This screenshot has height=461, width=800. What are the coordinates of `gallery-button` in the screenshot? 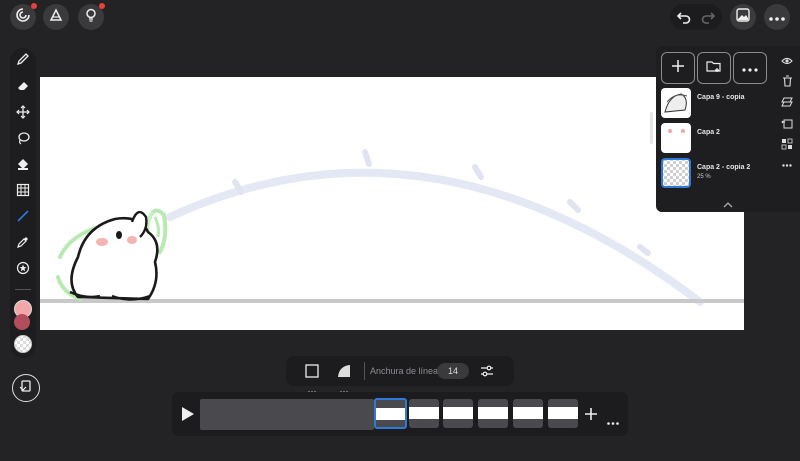 It's located at (23, 16).